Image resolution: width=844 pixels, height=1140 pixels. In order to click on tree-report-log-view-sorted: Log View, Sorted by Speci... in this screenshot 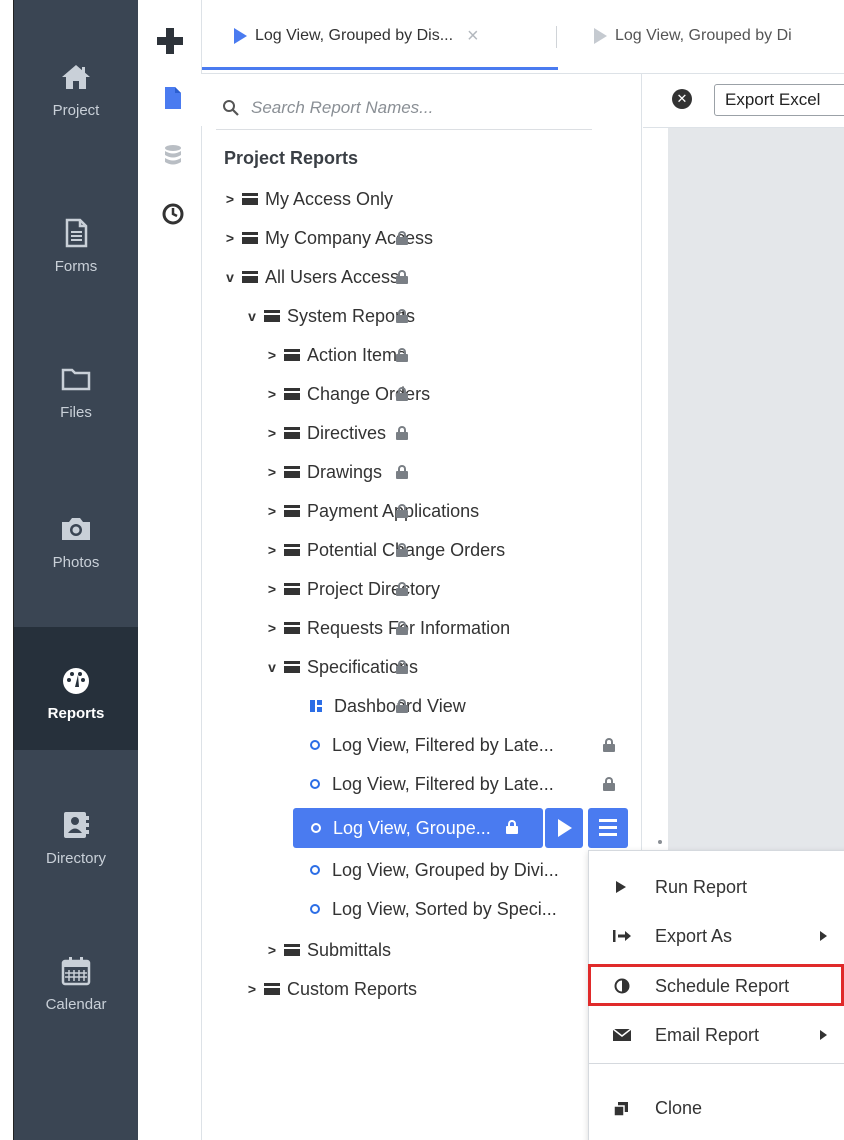, I will do `click(433, 909)`.